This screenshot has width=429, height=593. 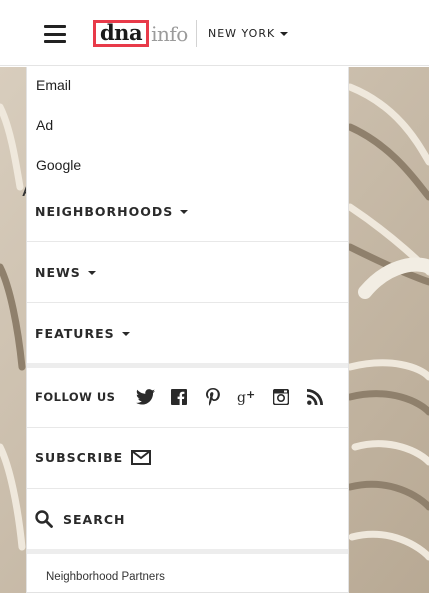 I want to click on menu-neighborhoods: NEIGHBORHOODS, so click(x=112, y=211).